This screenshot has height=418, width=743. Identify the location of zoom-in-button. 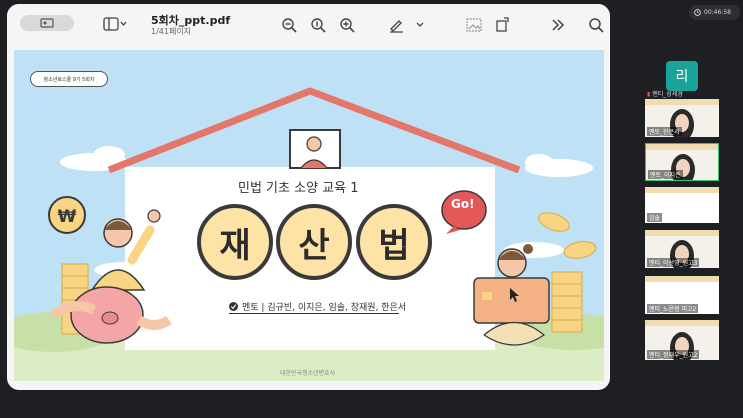
(347, 25).